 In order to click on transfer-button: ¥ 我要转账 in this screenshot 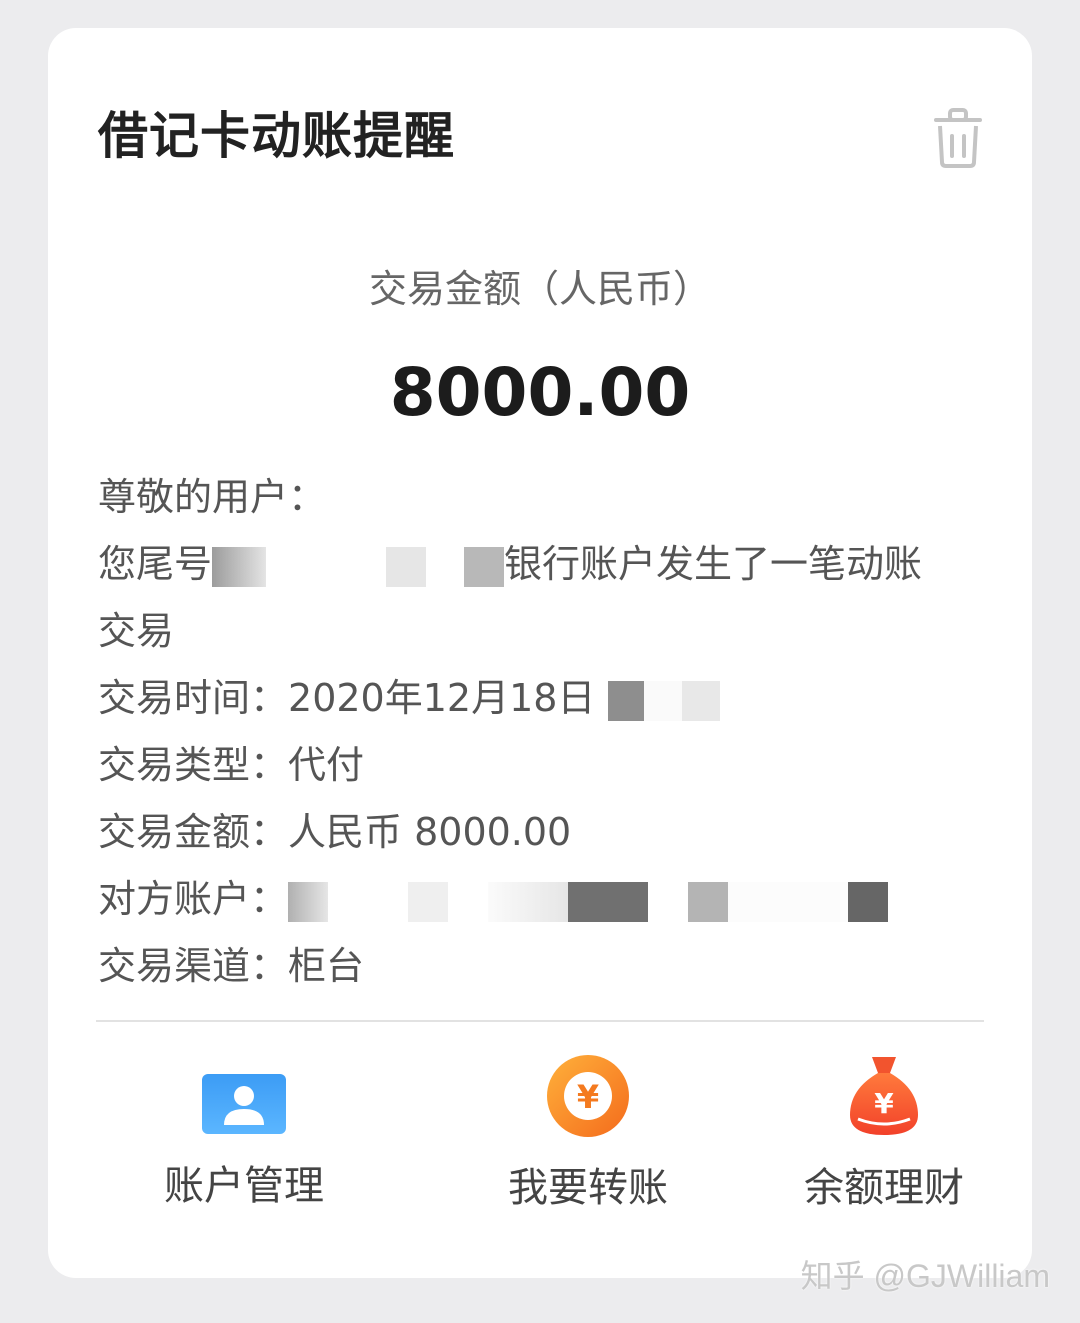, I will do `click(588, 1134)`.